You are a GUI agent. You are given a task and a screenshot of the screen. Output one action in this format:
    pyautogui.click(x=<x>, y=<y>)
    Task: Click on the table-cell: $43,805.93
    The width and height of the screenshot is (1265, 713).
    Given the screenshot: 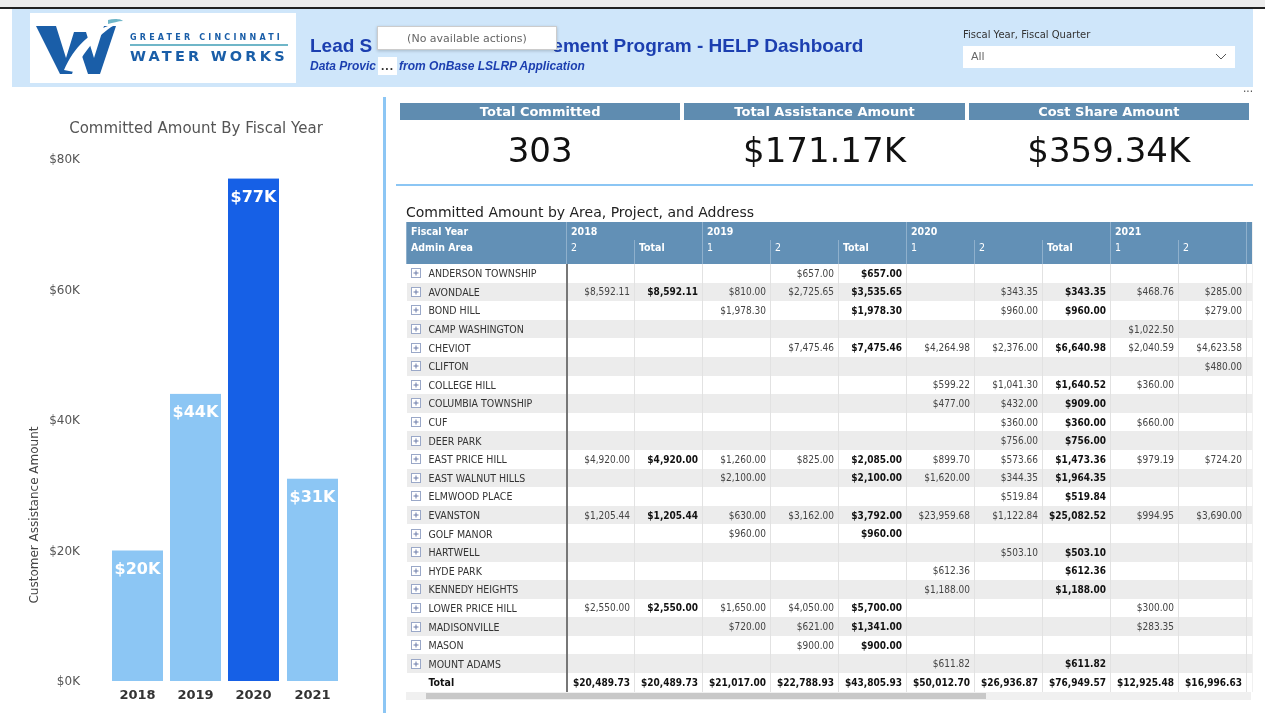 What is the action you would take?
    pyautogui.click(x=872, y=682)
    